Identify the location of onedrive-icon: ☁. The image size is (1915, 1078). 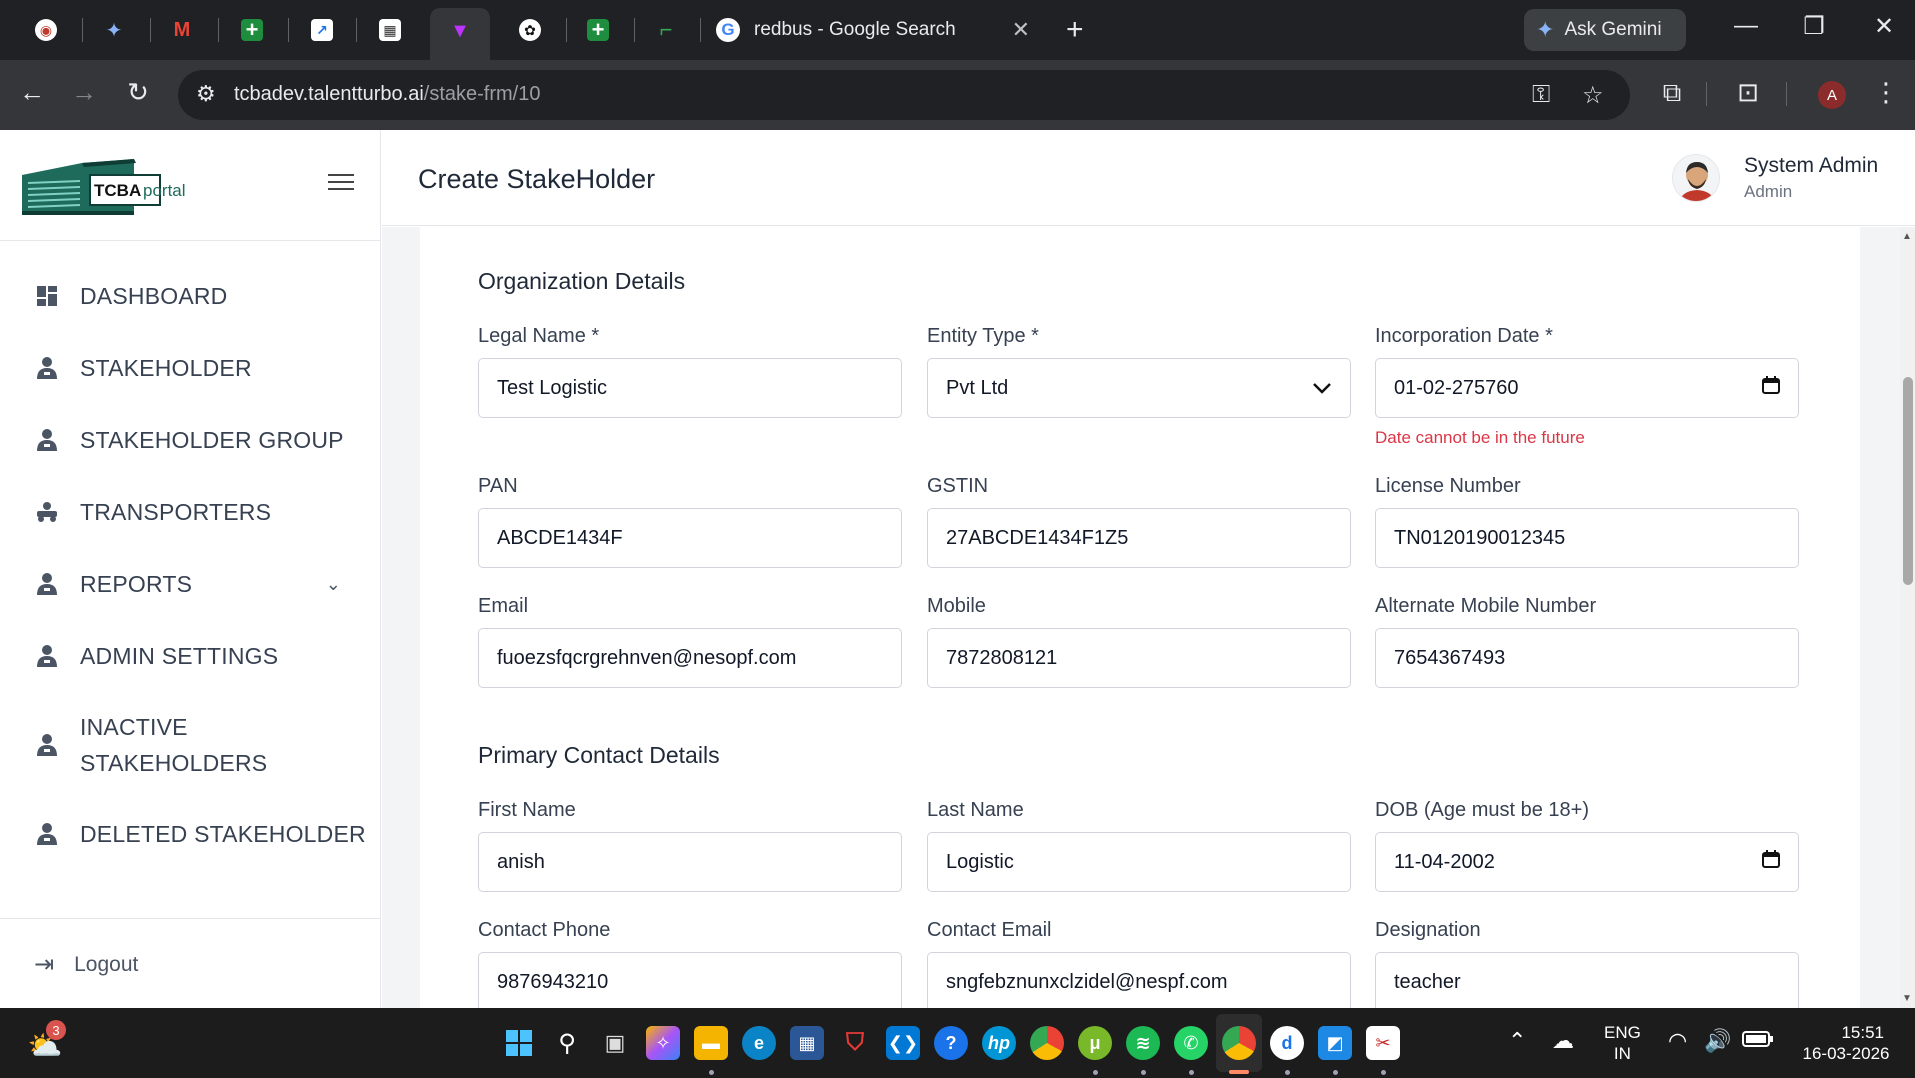
(1563, 1041).